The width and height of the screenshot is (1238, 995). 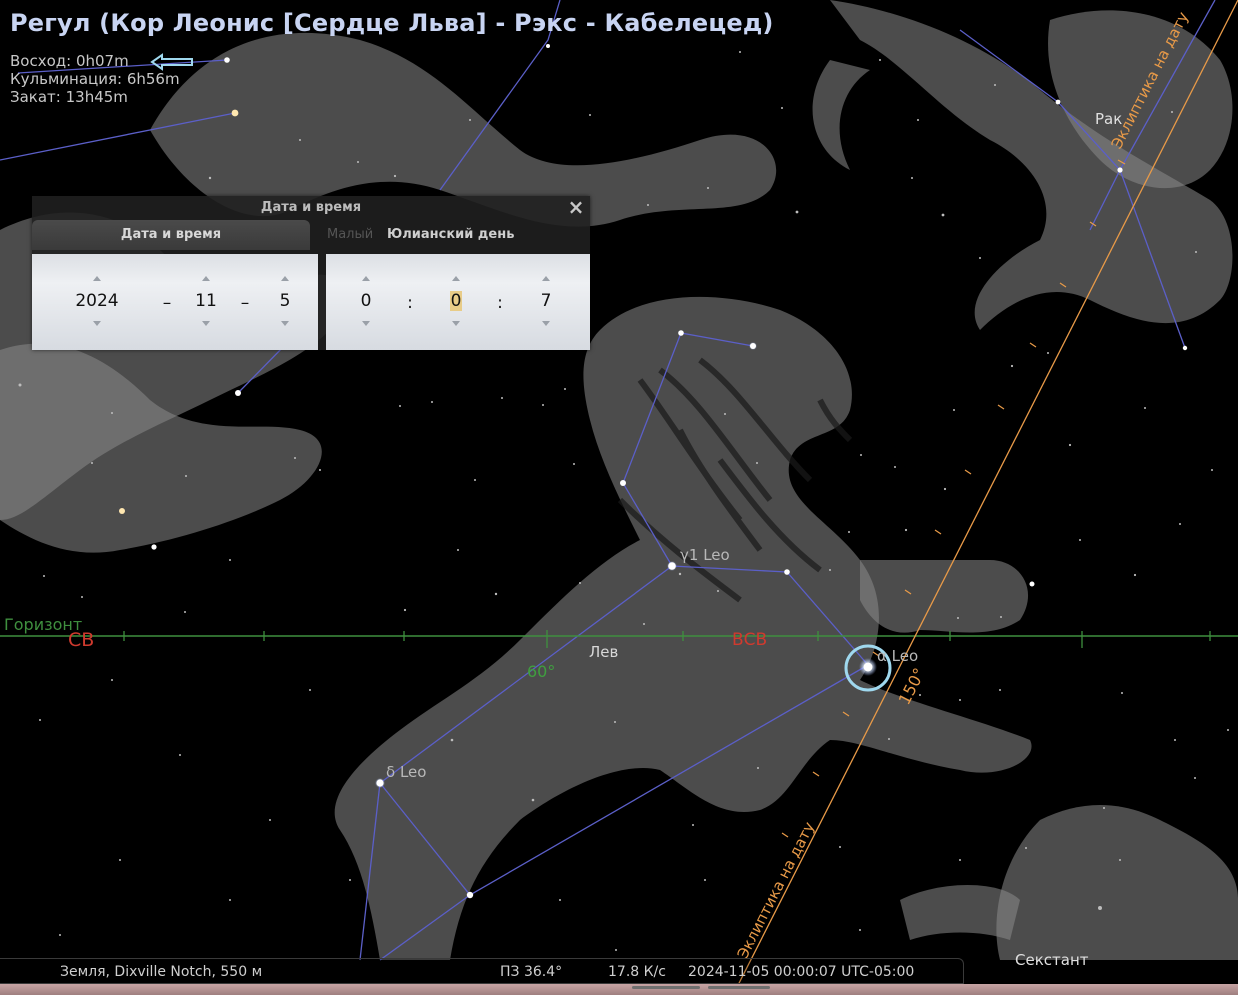 I want to click on year-increment-icon, so click(x=97, y=278).